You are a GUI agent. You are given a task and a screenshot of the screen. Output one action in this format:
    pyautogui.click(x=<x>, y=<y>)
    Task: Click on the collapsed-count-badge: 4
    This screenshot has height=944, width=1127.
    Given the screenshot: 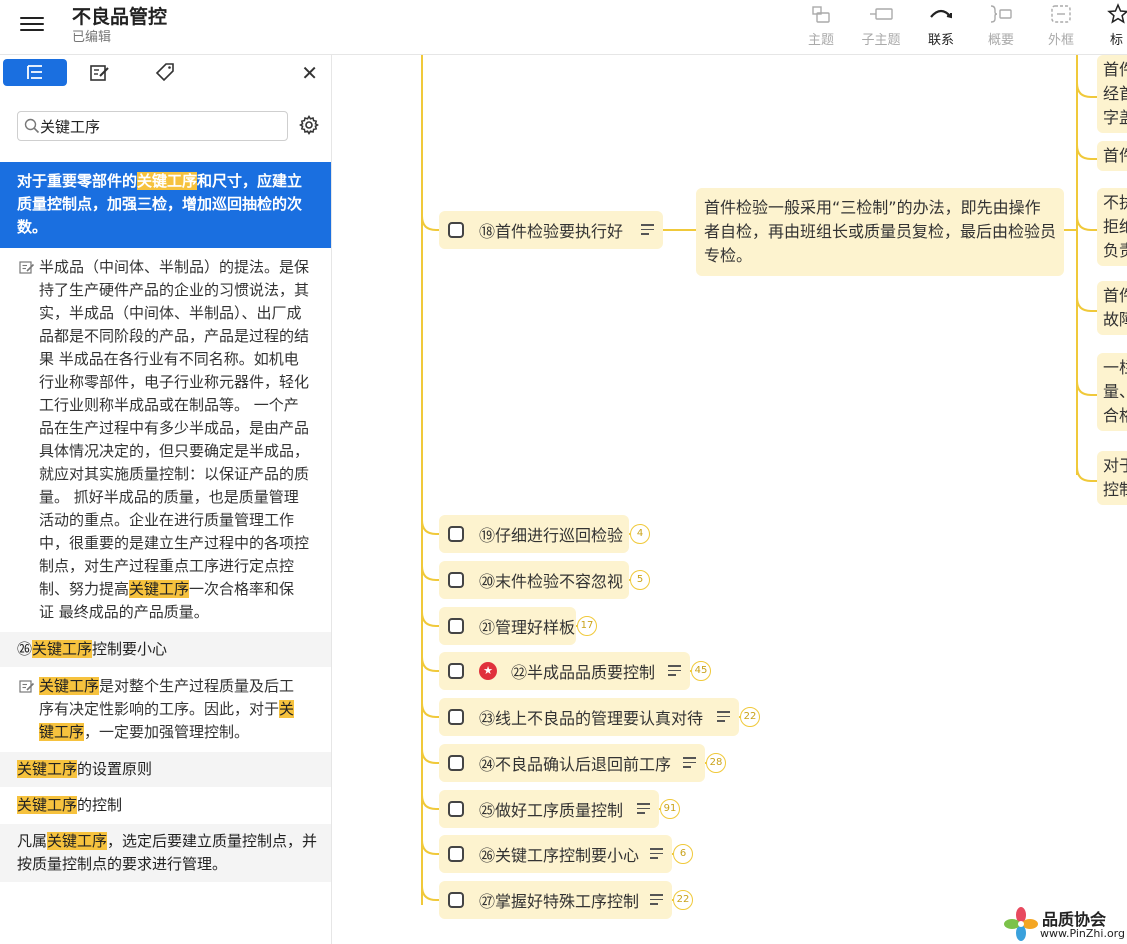 What is the action you would take?
    pyautogui.click(x=640, y=534)
    